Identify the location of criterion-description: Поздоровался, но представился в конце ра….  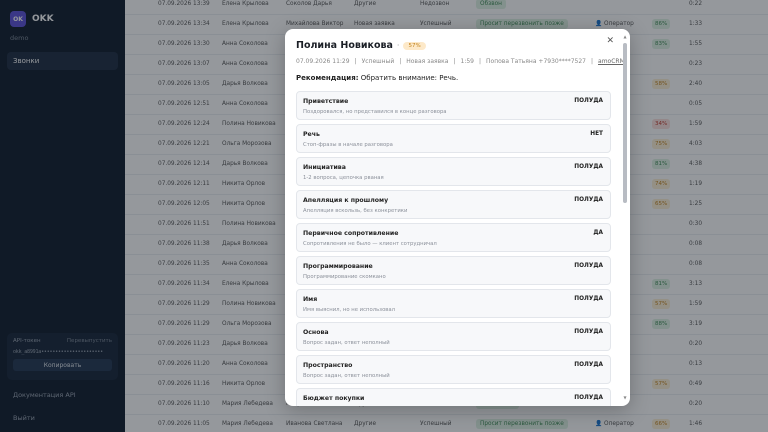
(375, 112).